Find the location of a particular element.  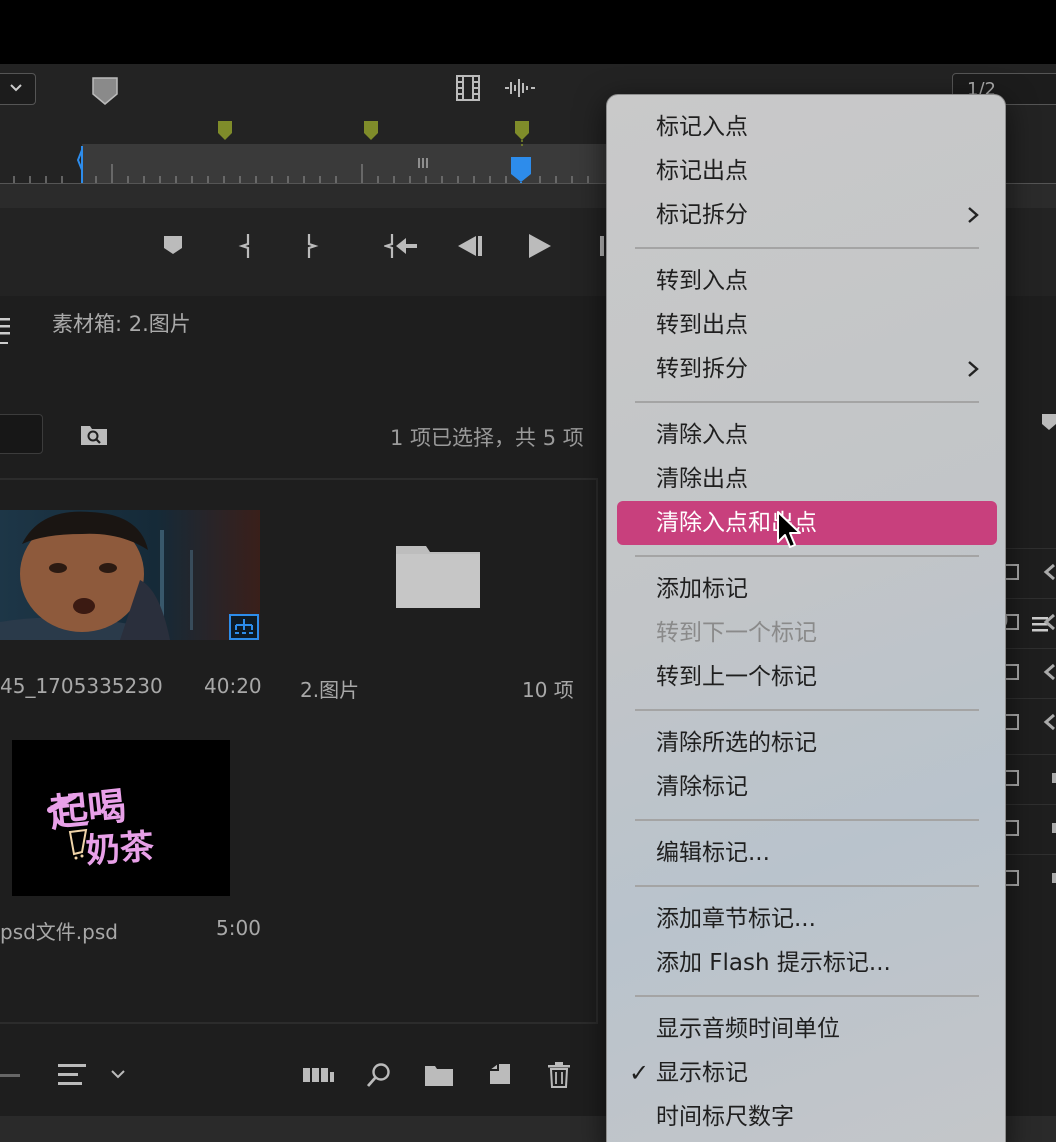

menu-item-label: 转到入点 is located at coordinates (702, 281).